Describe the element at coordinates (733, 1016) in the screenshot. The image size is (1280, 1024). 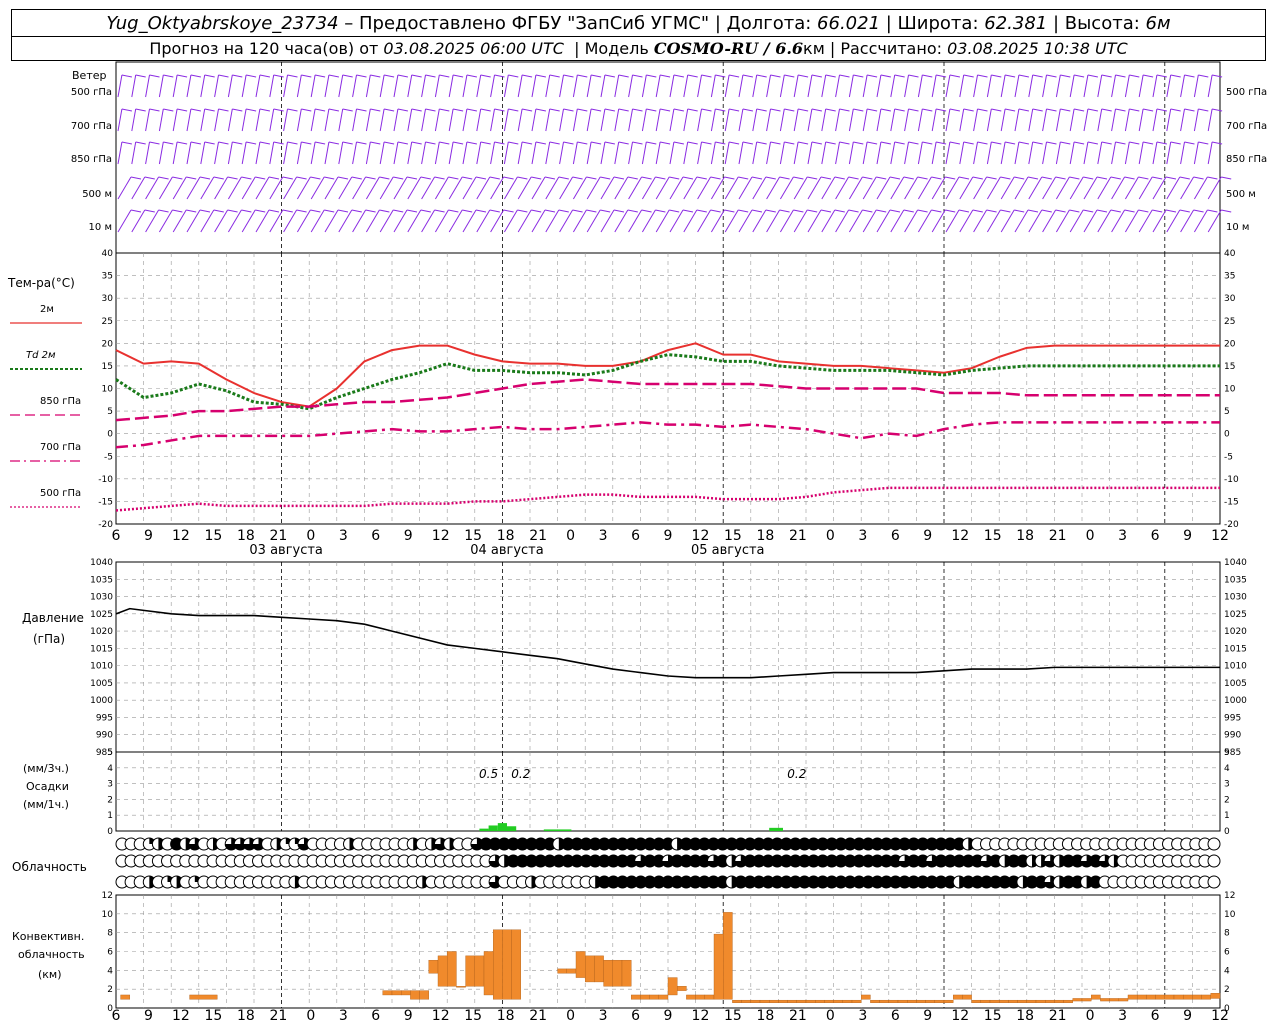
I see `conv-x-tick: 15` at that location.